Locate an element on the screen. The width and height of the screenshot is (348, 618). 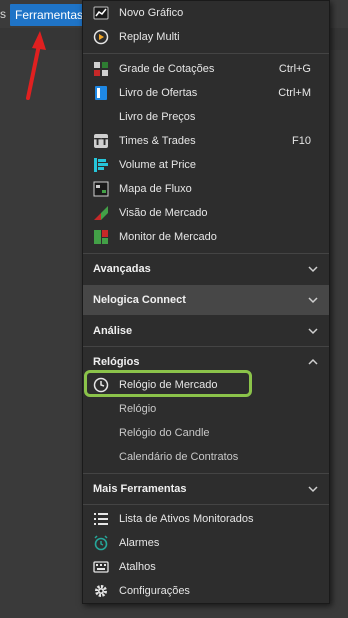
list-icon is located at coordinates (101, 519).